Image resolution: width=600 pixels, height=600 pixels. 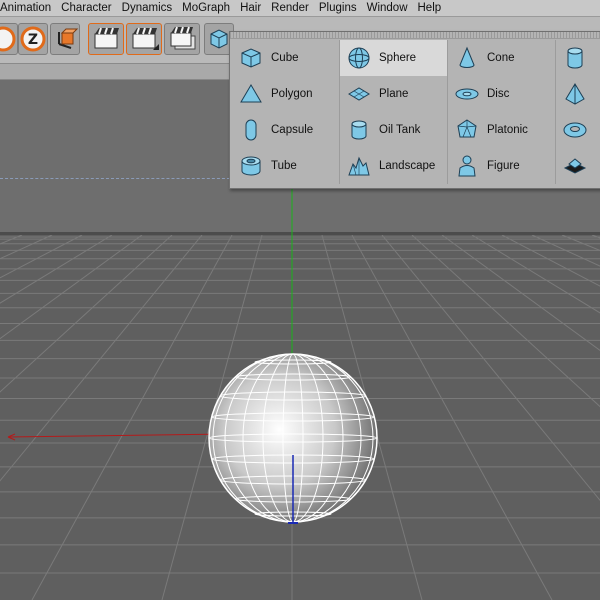 I want to click on menu-item-disc: Disc, so click(x=502, y=94).